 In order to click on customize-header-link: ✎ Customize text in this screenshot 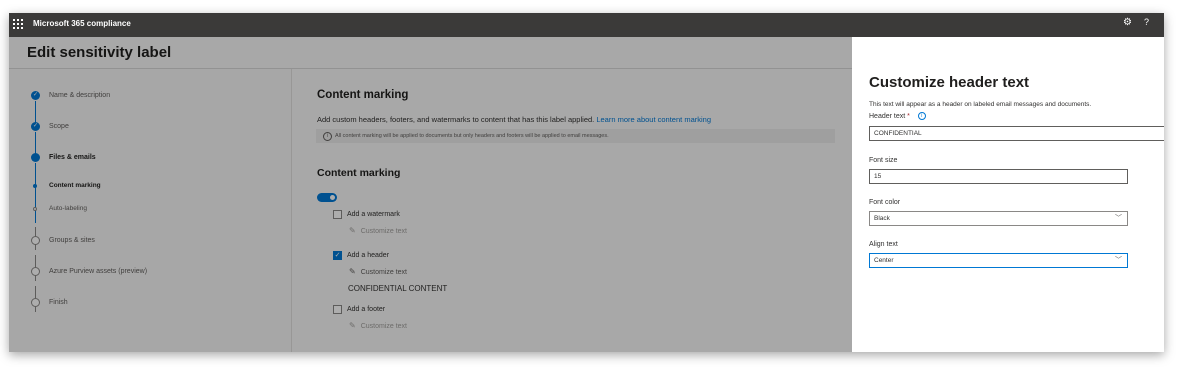, I will do `click(378, 271)`.